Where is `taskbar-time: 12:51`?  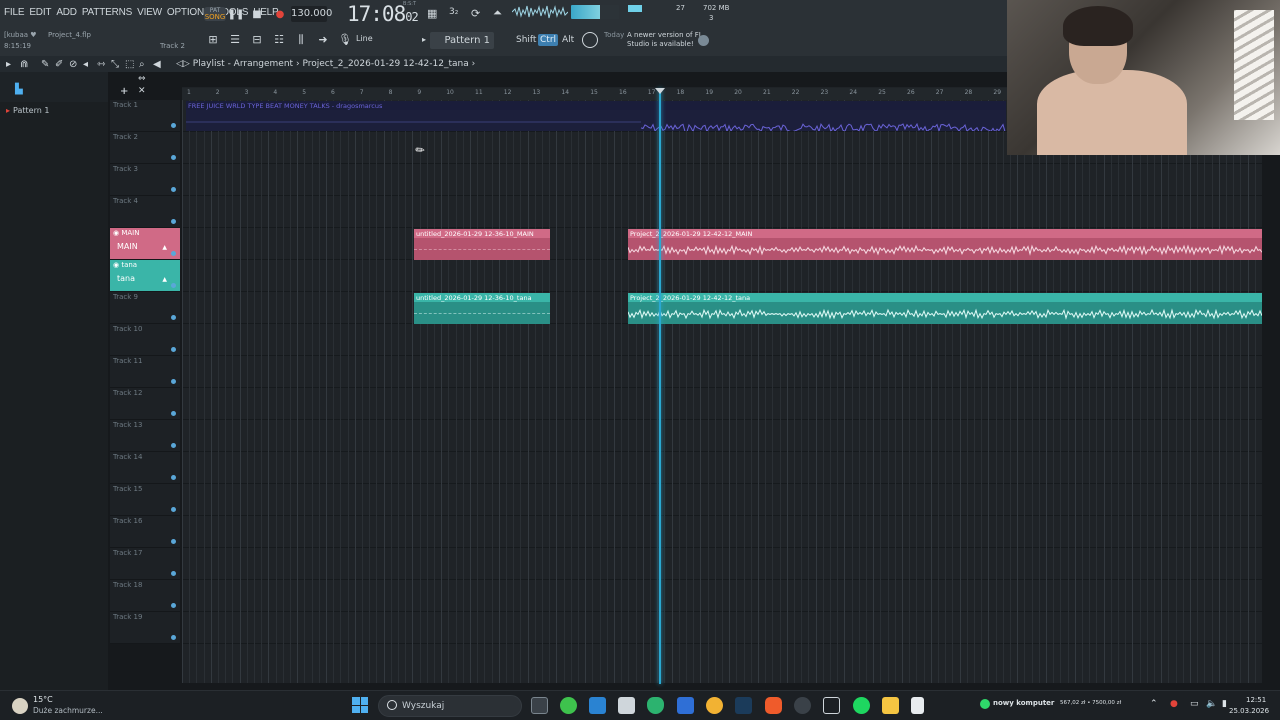
taskbar-time: 12:51 is located at coordinates (1256, 700).